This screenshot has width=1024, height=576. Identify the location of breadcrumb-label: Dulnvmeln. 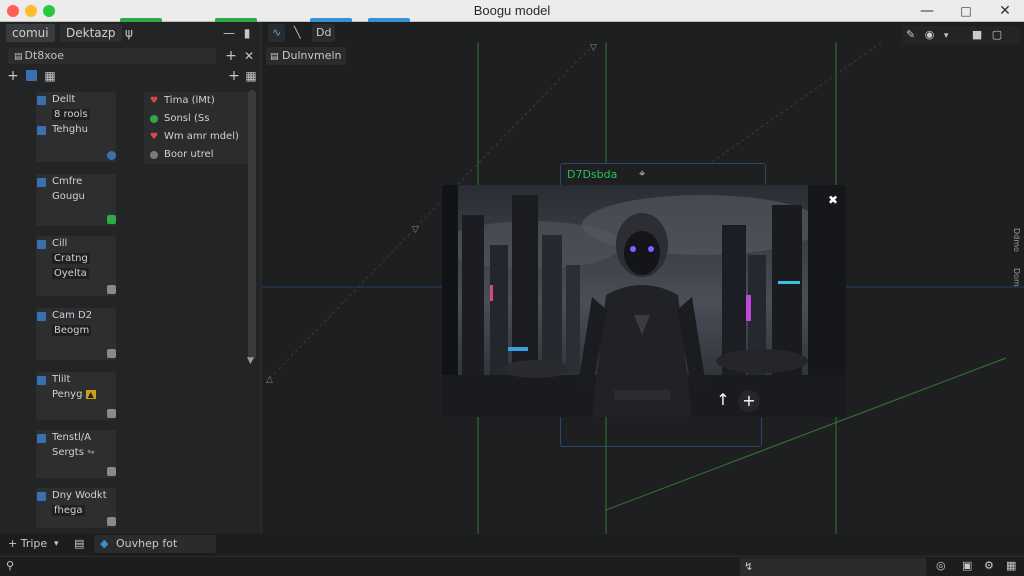
(312, 55).